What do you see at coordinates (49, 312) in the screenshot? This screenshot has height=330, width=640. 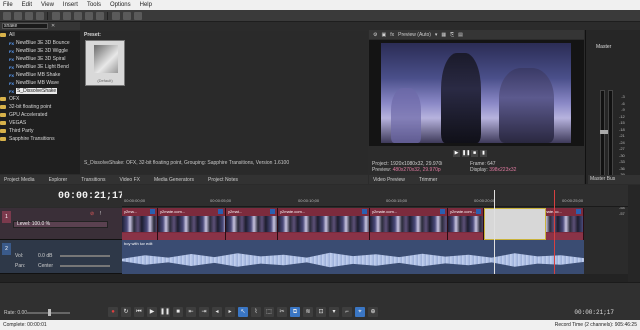 I see `rate-slider-knob` at bounding box center [49, 312].